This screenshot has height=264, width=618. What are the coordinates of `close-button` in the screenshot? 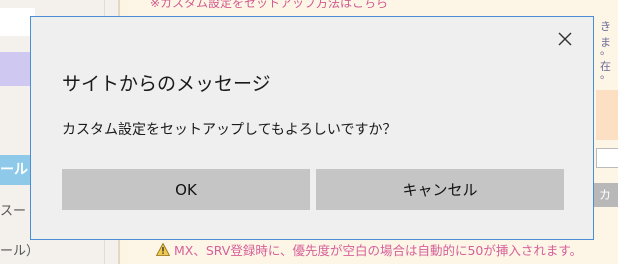 It's located at (565, 39).